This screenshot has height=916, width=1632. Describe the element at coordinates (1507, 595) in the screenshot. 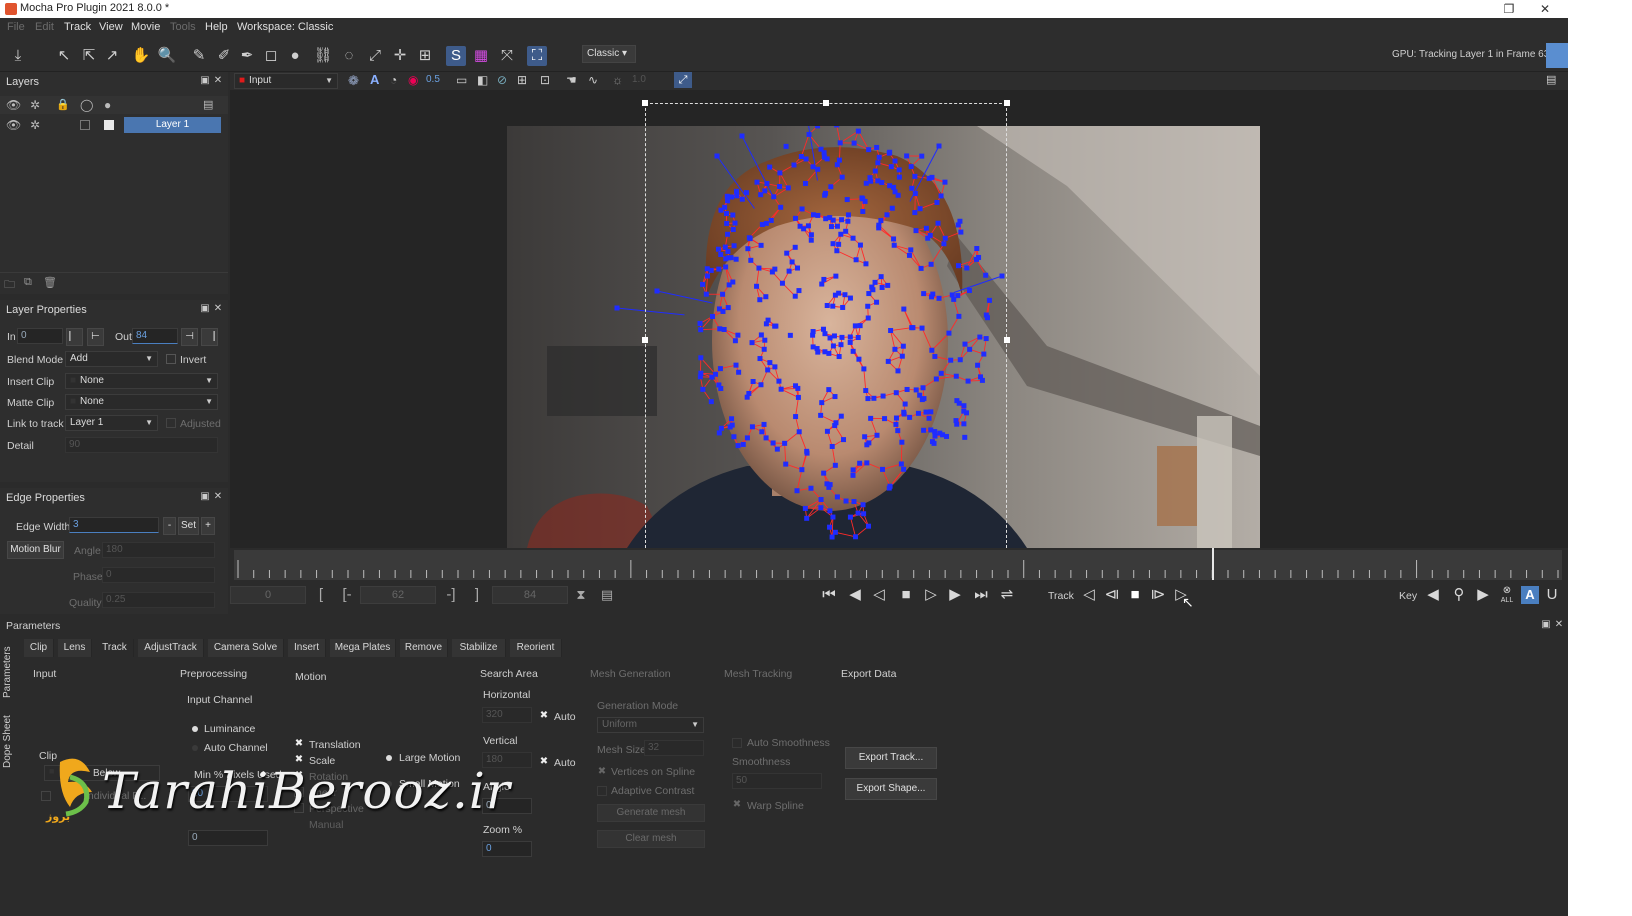

I see `delete-all-keys-icon: ⊗ ALL` at that location.